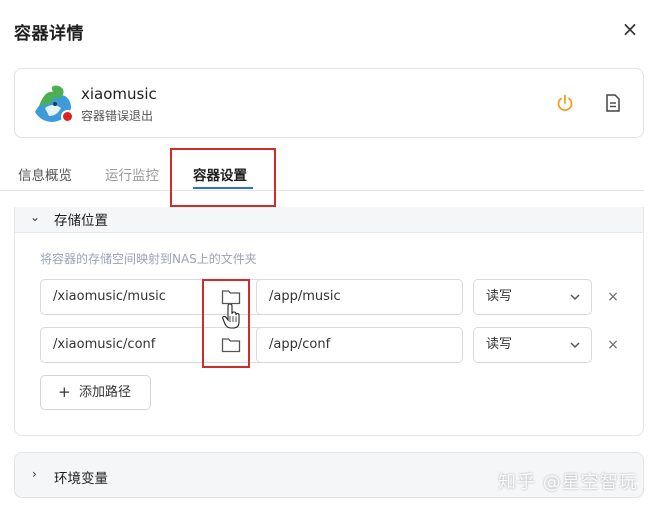 The height and width of the screenshot is (509, 660). Describe the element at coordinates (223, 177) in the screenshot. I see `highlight-box-tab` at that location.